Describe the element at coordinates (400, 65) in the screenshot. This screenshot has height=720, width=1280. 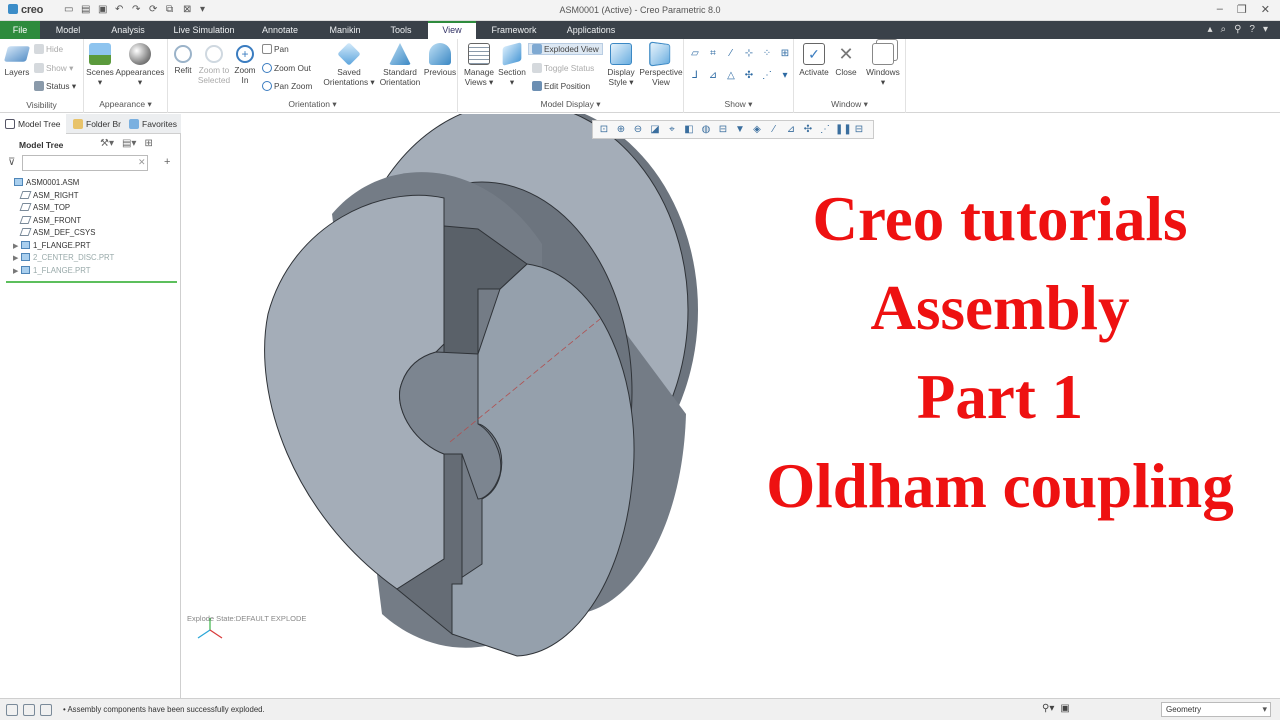
I see `standard-orientation-button: Standard Orientation` at that location.